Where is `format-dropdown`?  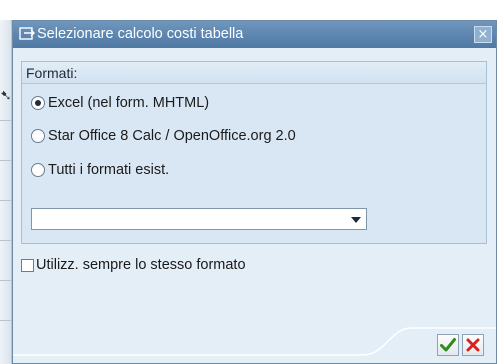
format-dropdown is located at coordinates (199, 219).